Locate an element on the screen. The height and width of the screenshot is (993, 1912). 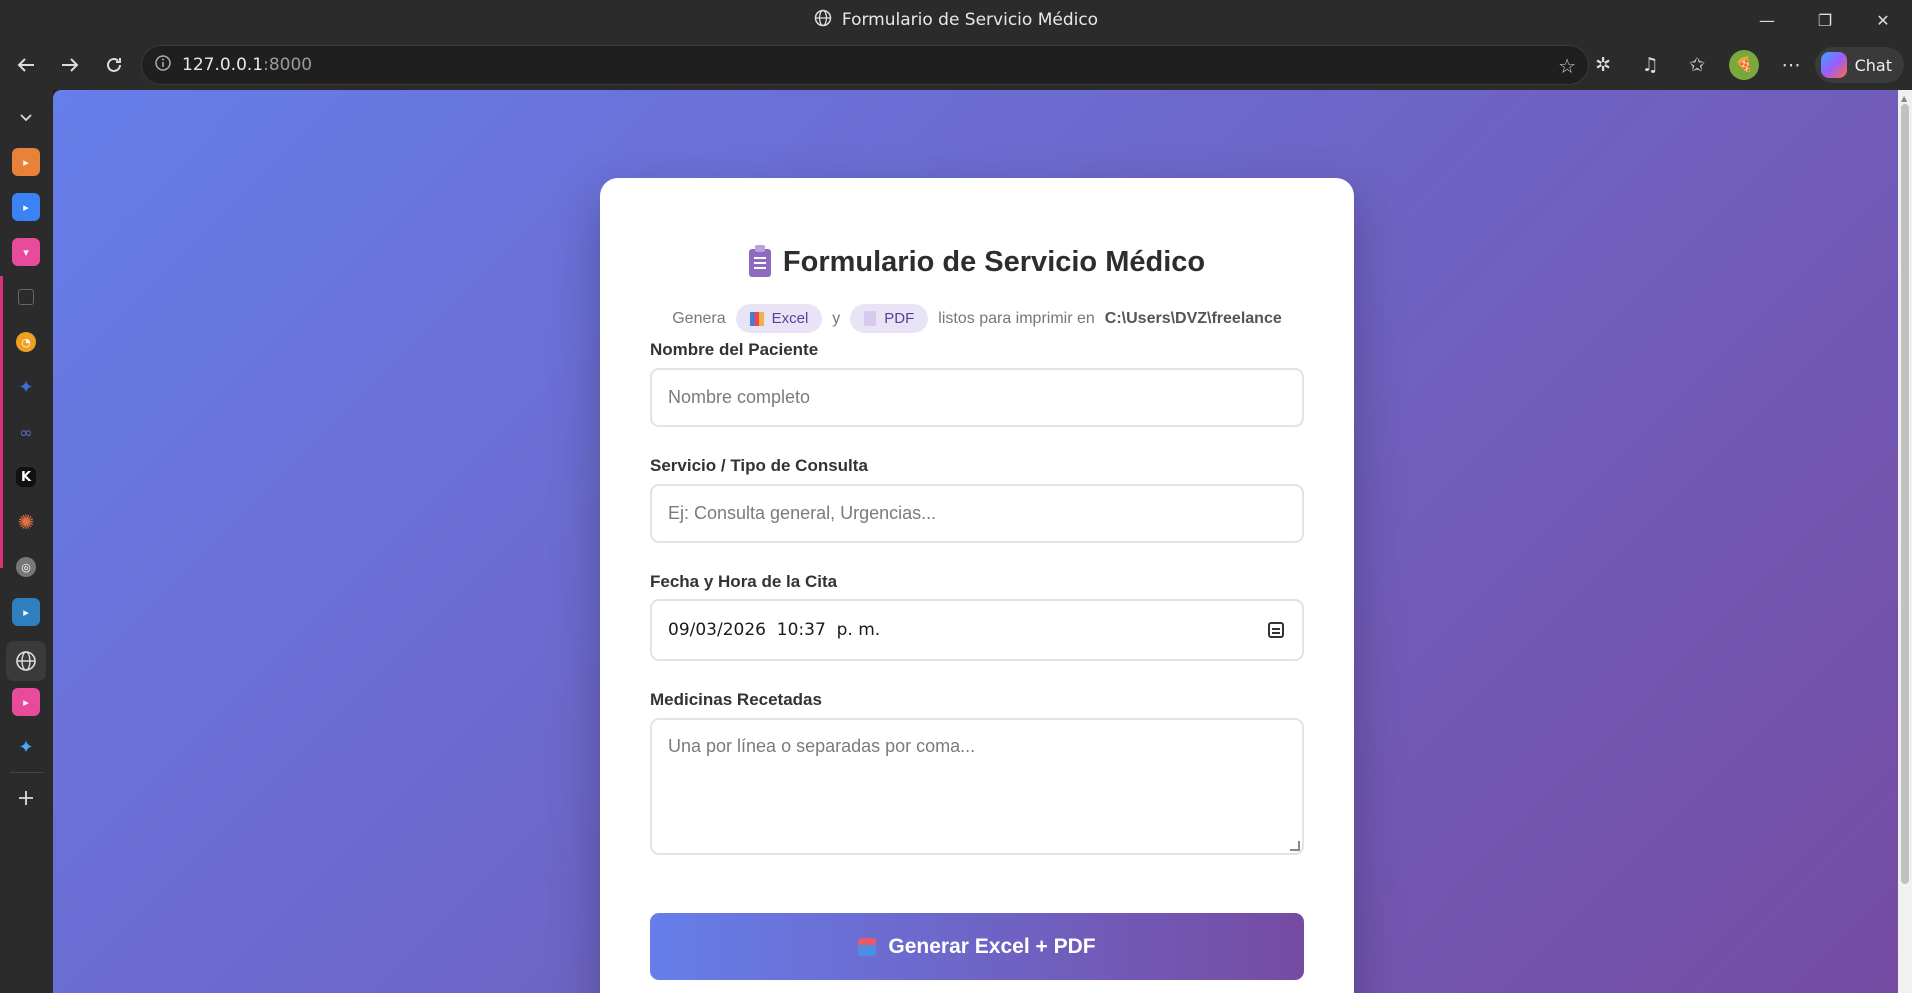
globe-icon is located at coordinates (823, 20).